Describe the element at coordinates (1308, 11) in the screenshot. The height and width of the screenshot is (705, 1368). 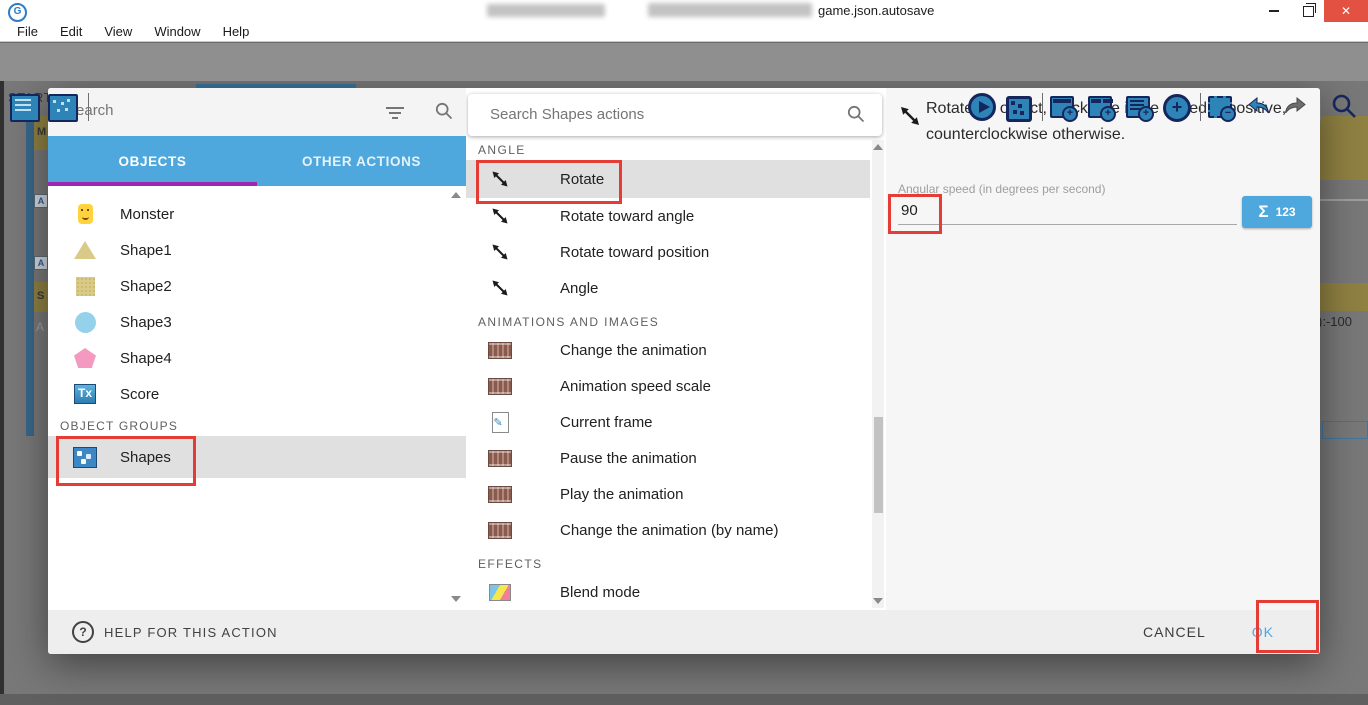
I see `restore-button` at that location.